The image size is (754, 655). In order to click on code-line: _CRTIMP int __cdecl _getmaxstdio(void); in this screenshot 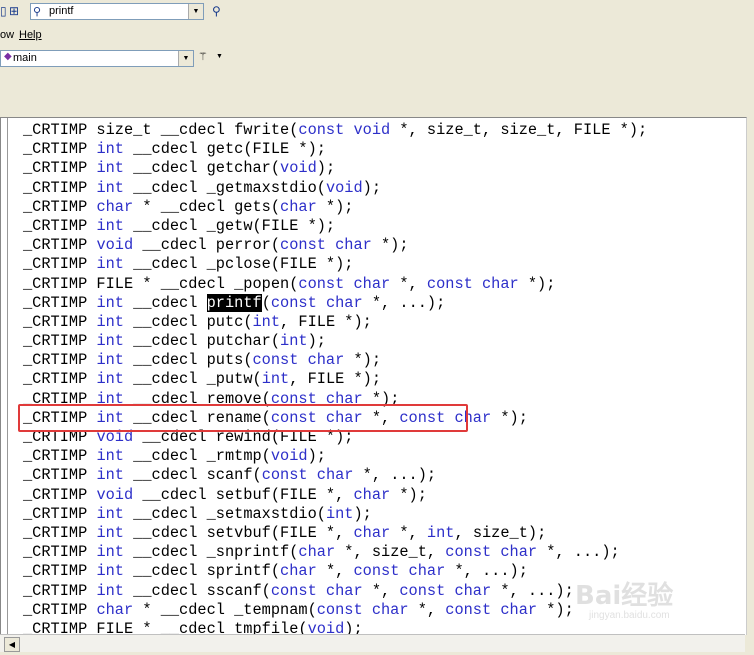, I will do `click(335, 188)`.